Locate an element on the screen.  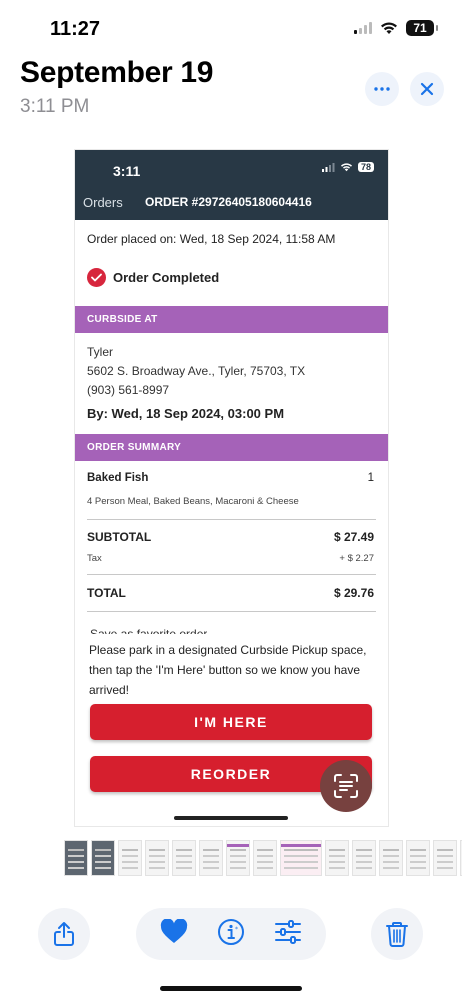
more-icon is located at coordinates (382, 89).